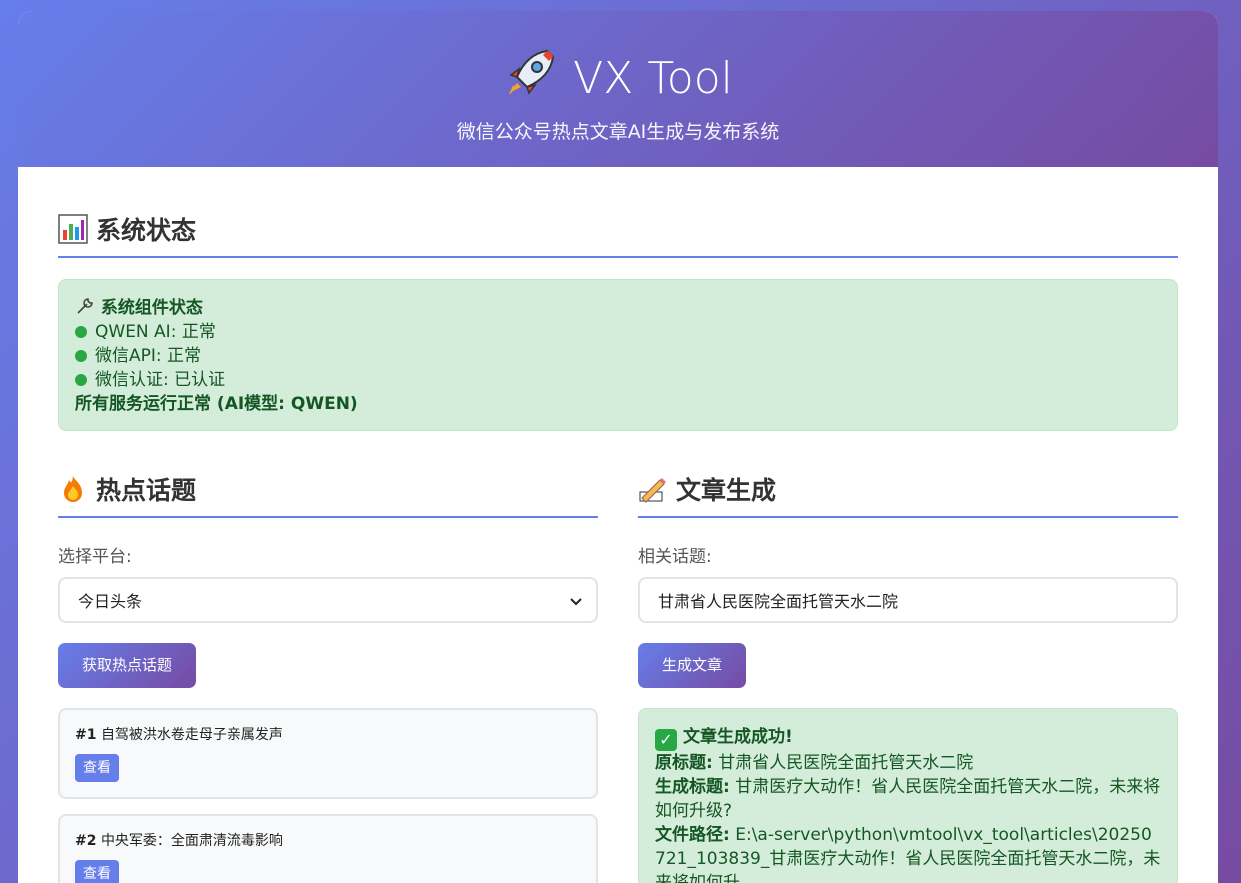 The height and width of the screenshot is (883, 1241). I want to click on topic-item: #2 中央军委：全面肃清流毒影响 查看, so click(328, 848).